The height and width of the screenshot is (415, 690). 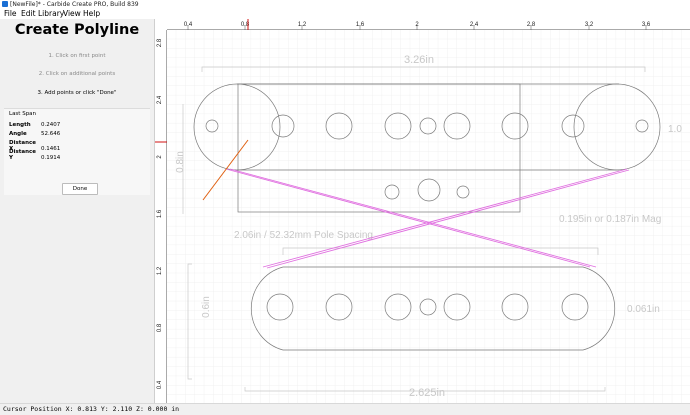 What do you see at coordinates (180, 162) in the screenshot?
I see `dim-left-mid: 0.8in` at bounding box center [180, 162].